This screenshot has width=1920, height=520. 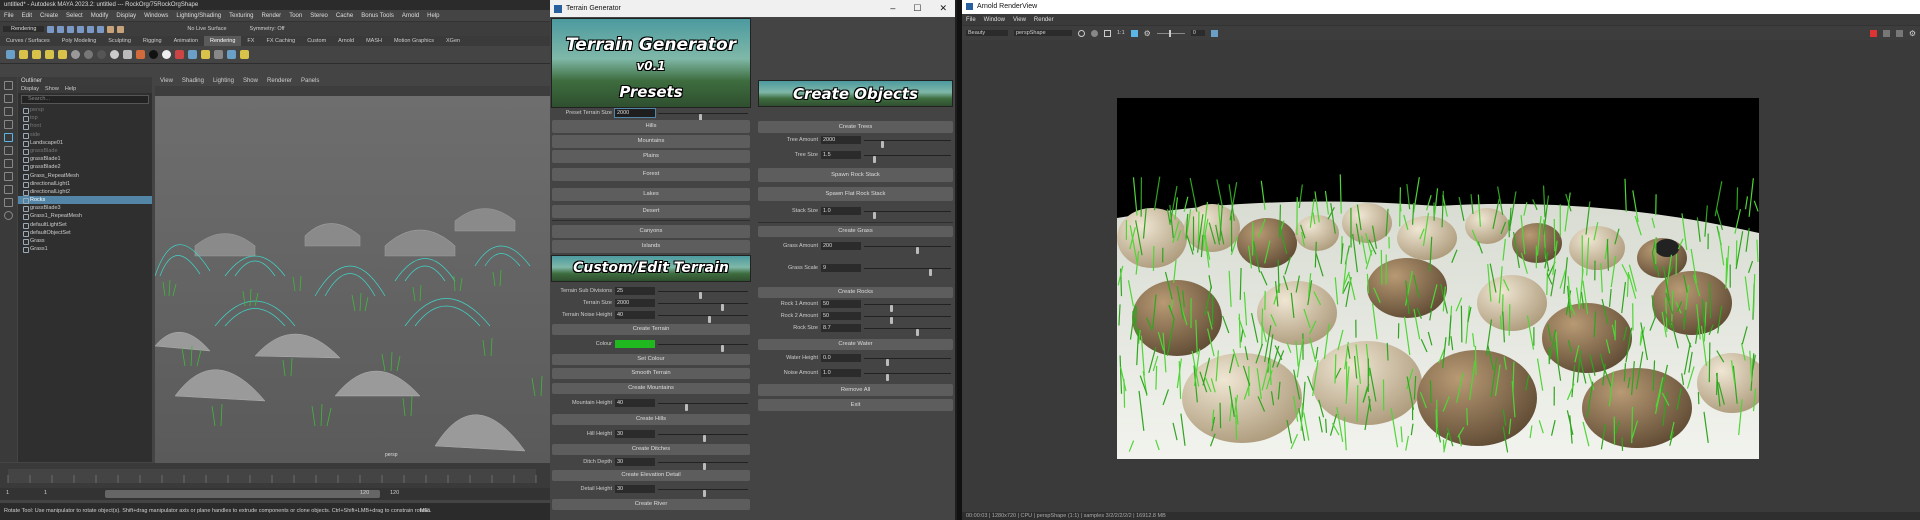 I want to click on layout-icon, so click(x=8, y=176).